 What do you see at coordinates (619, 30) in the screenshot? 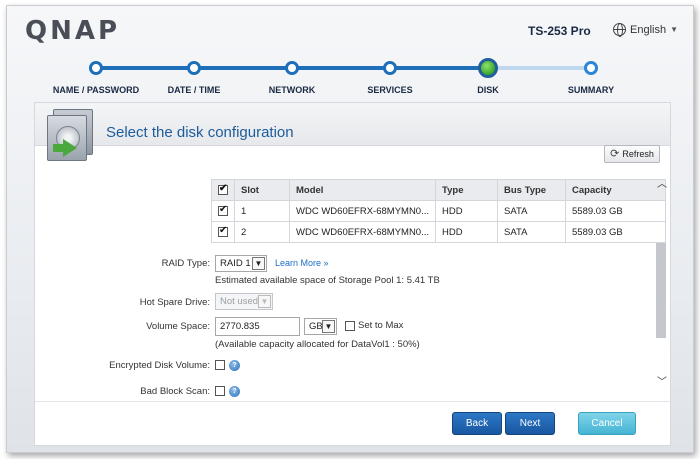
I see `globe-icon` at bounding box center [619, 30].